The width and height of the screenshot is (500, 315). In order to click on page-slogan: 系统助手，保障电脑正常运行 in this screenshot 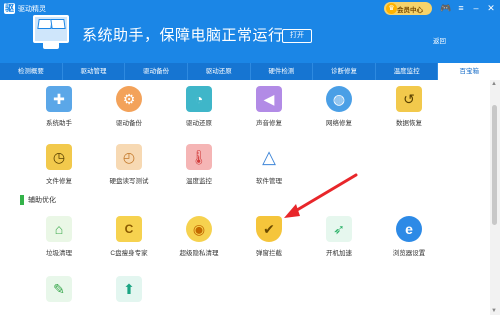, I will do `click(183, 35)`.